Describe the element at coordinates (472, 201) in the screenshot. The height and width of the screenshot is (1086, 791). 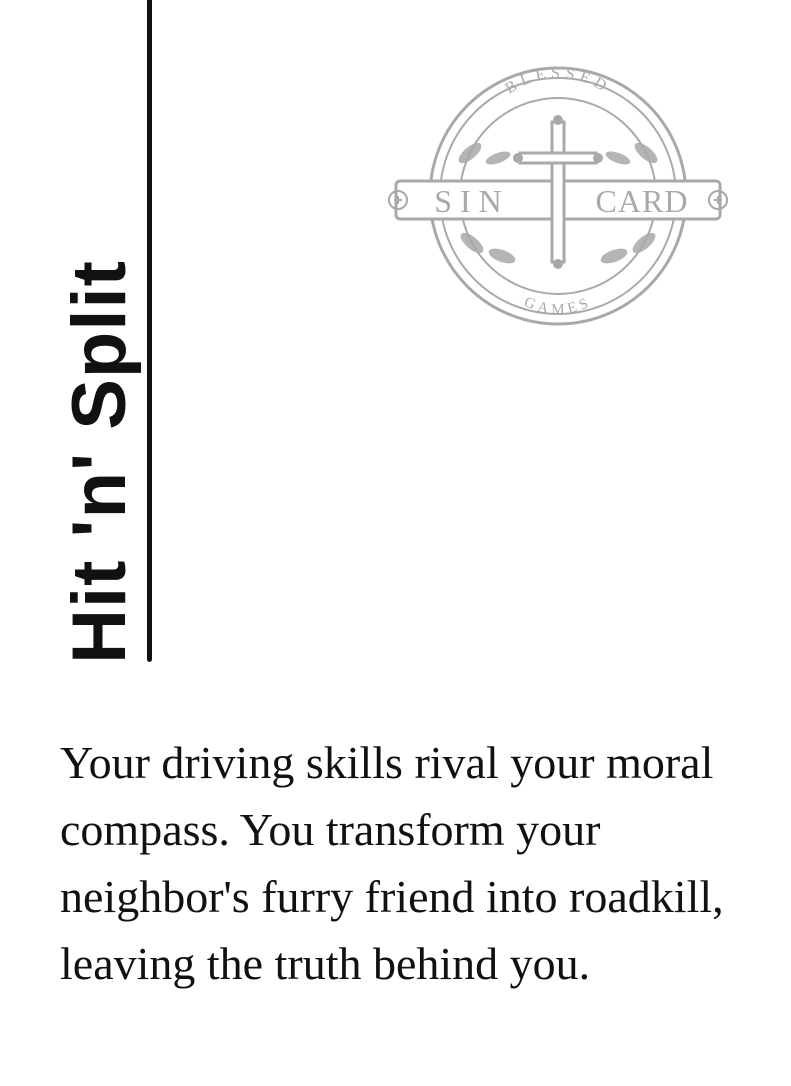
I see `logo-left-text: SIN` at that location.